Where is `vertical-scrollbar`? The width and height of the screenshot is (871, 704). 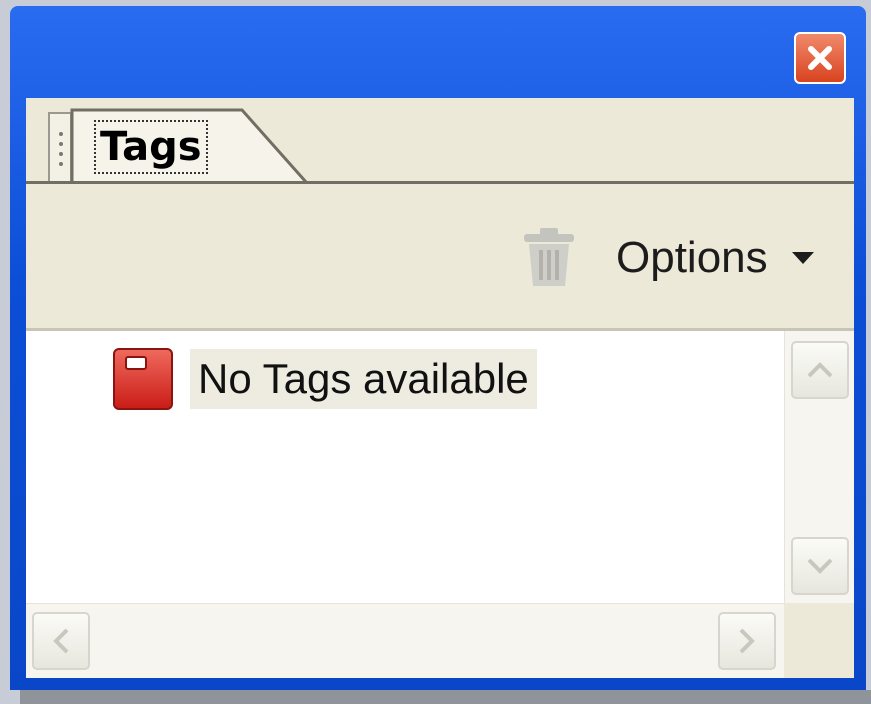
vertical-scrollbar is located at coordinates (819, 467).